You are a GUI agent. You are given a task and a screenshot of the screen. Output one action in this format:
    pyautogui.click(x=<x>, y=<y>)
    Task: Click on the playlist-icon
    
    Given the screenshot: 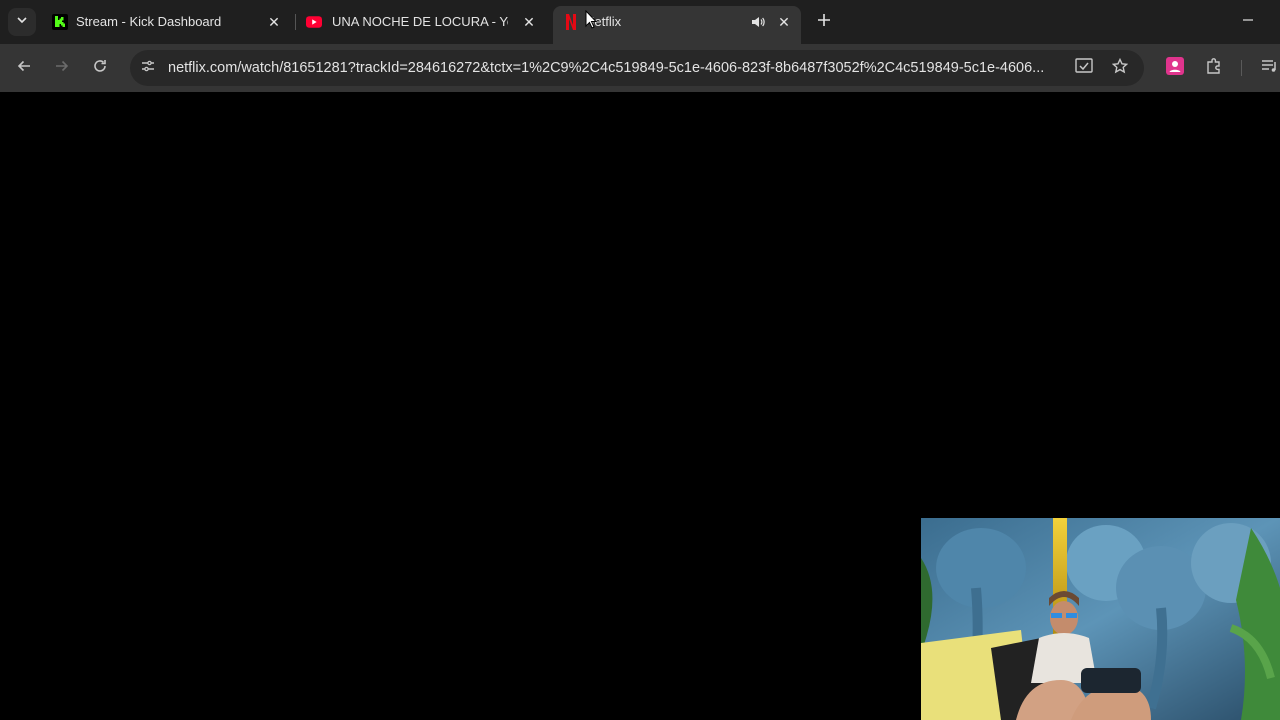 What is the action you would take?
    pyautogui.click(x=1270, y=68)
    